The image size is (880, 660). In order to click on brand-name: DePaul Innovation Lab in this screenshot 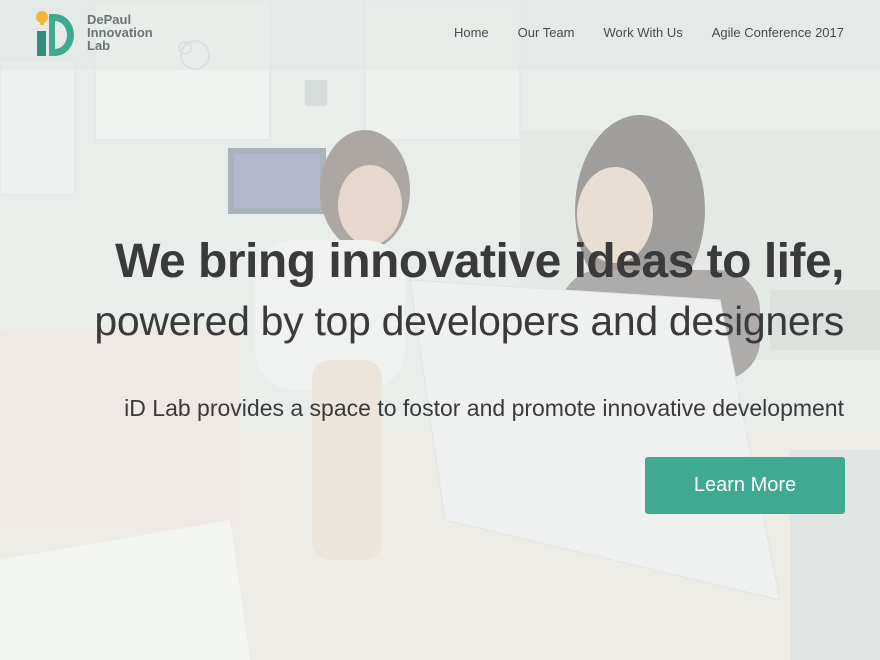, I will do `click(120, 32)`.